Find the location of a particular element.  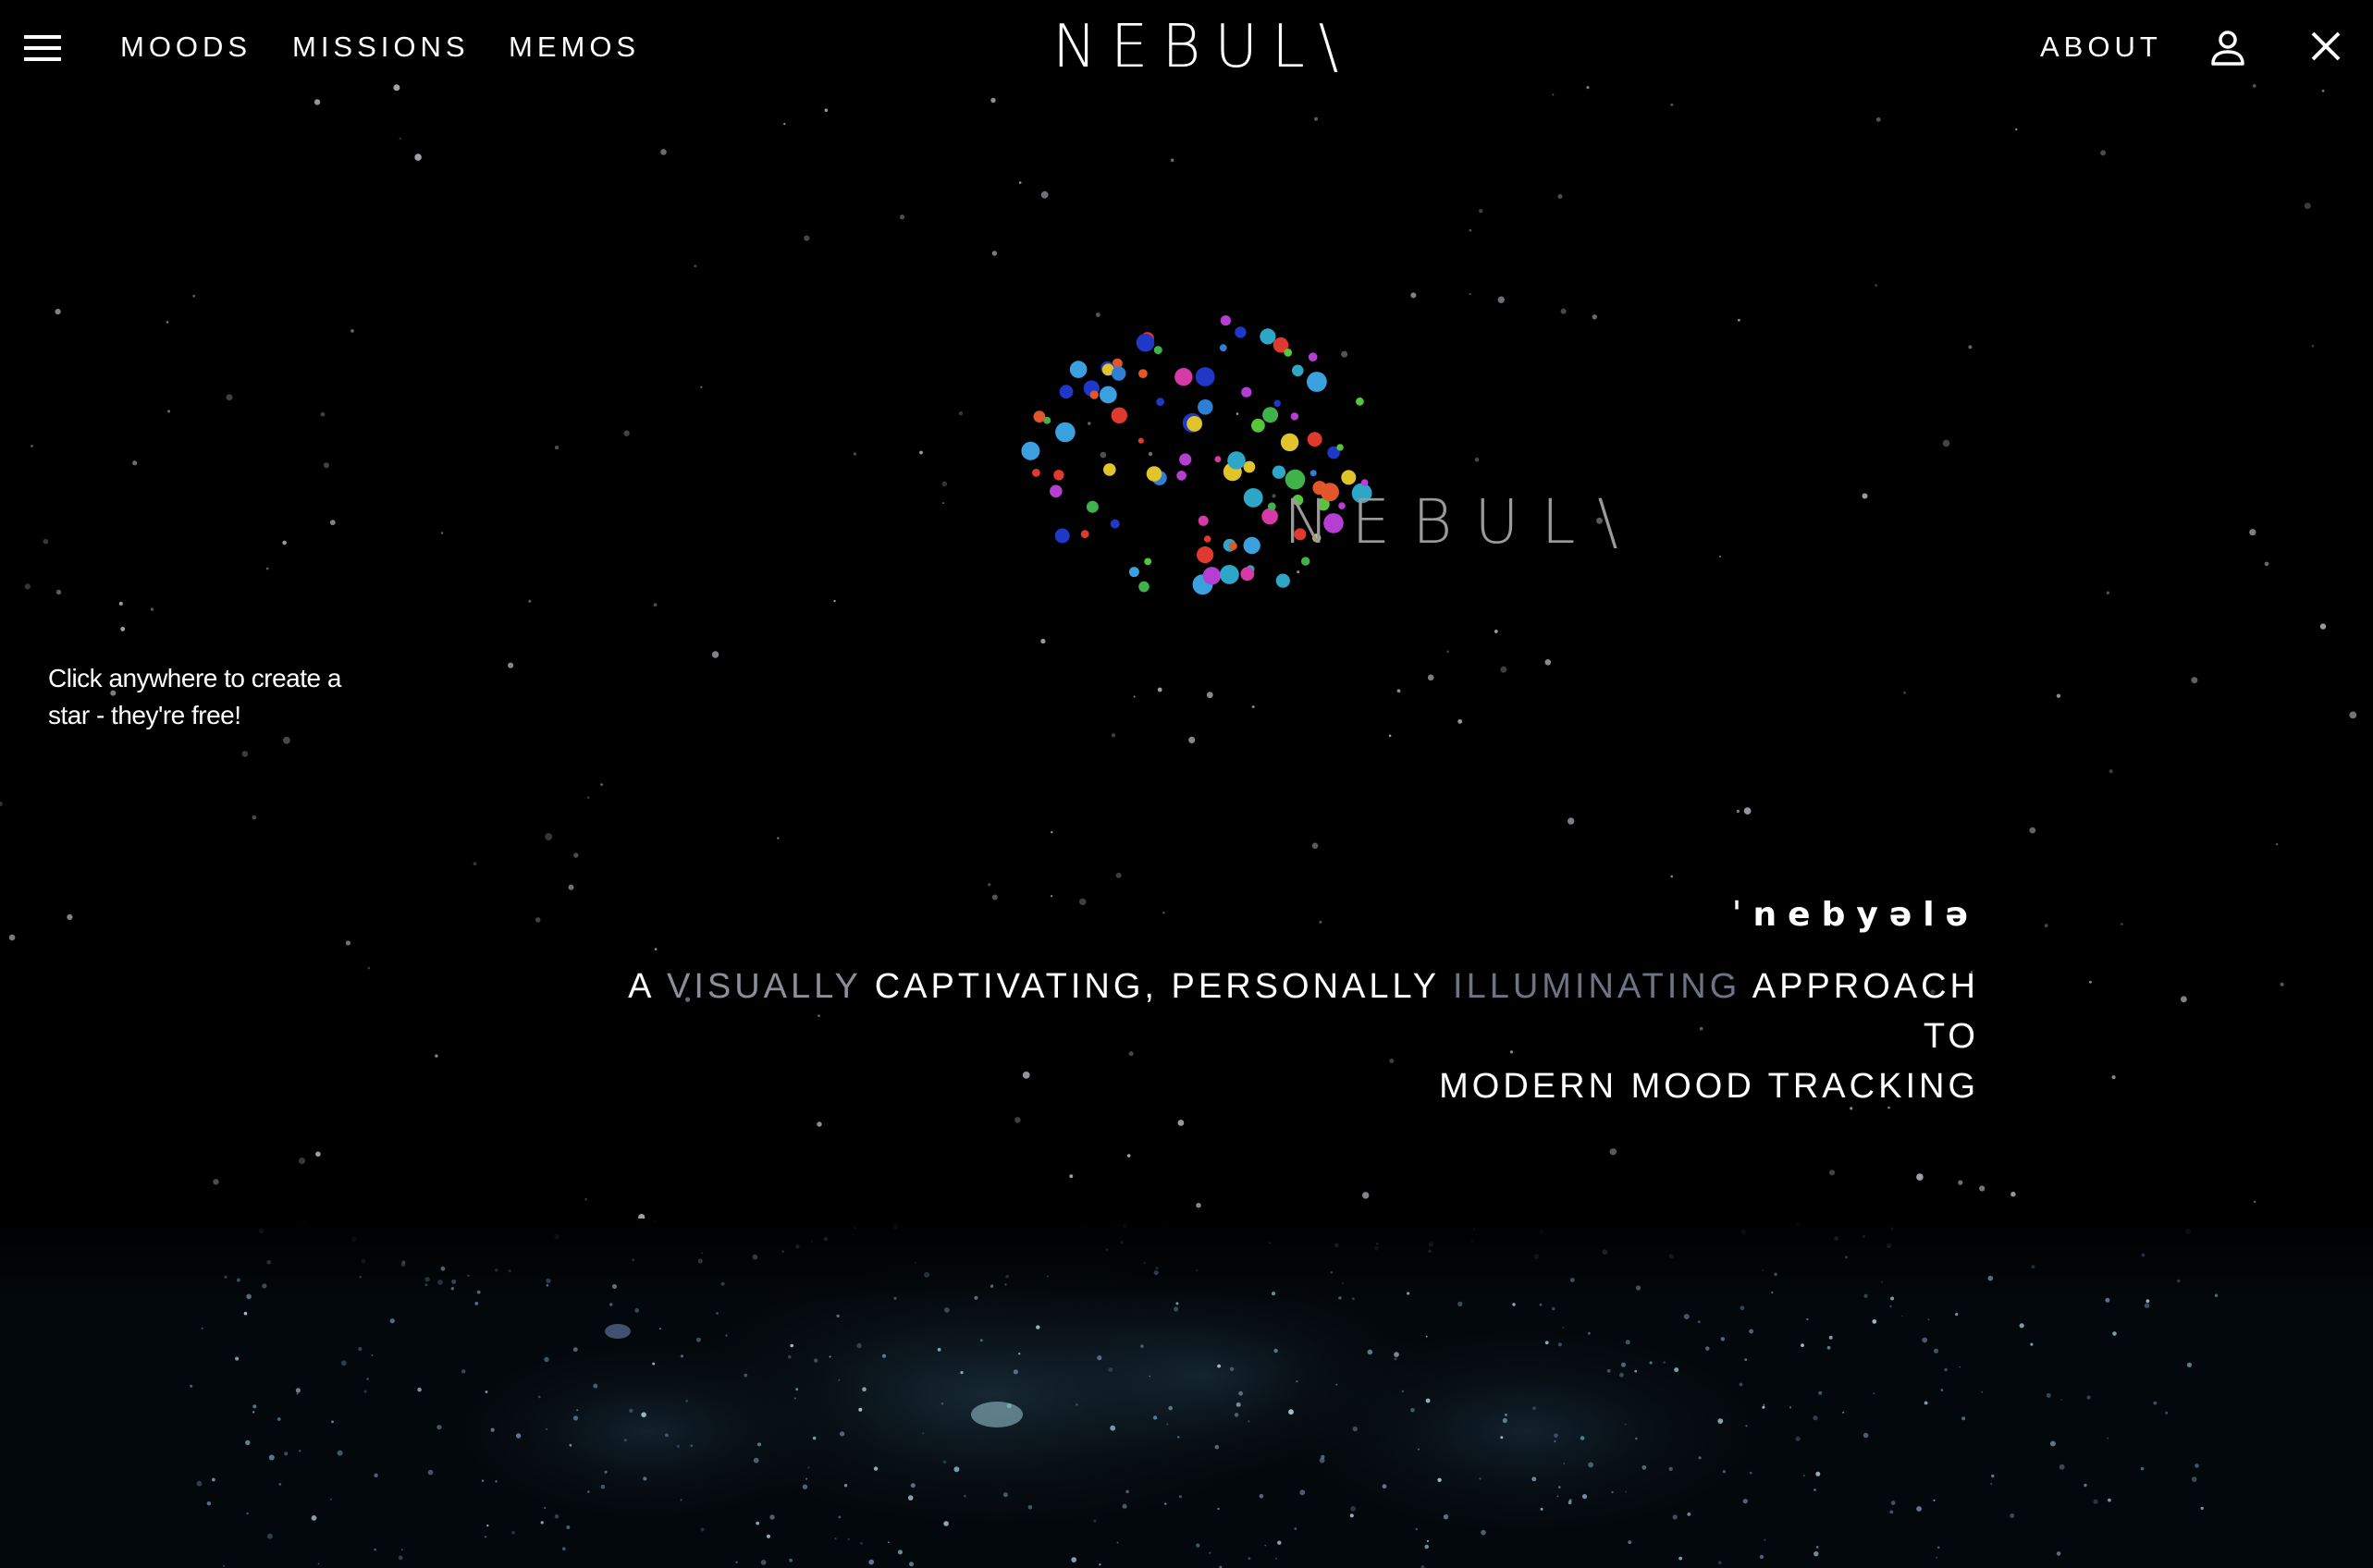

nav-link-memos: MEMOS is located at coordinates (574, 48).